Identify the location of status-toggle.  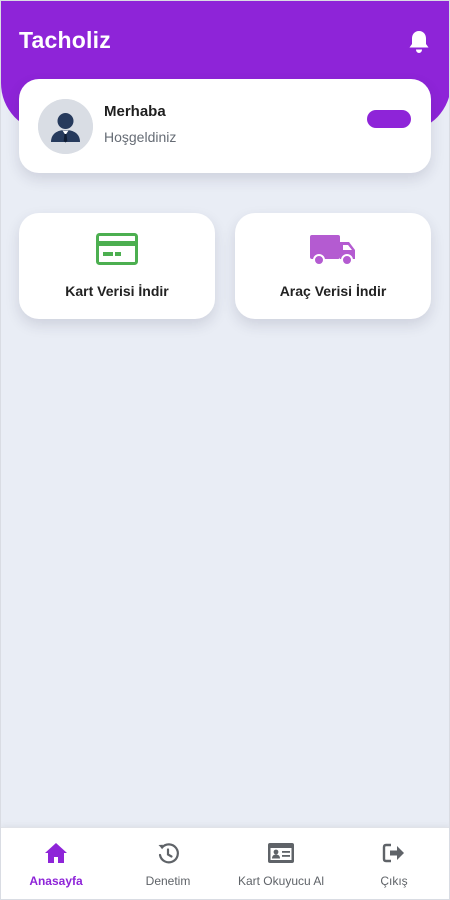
(389, 119).